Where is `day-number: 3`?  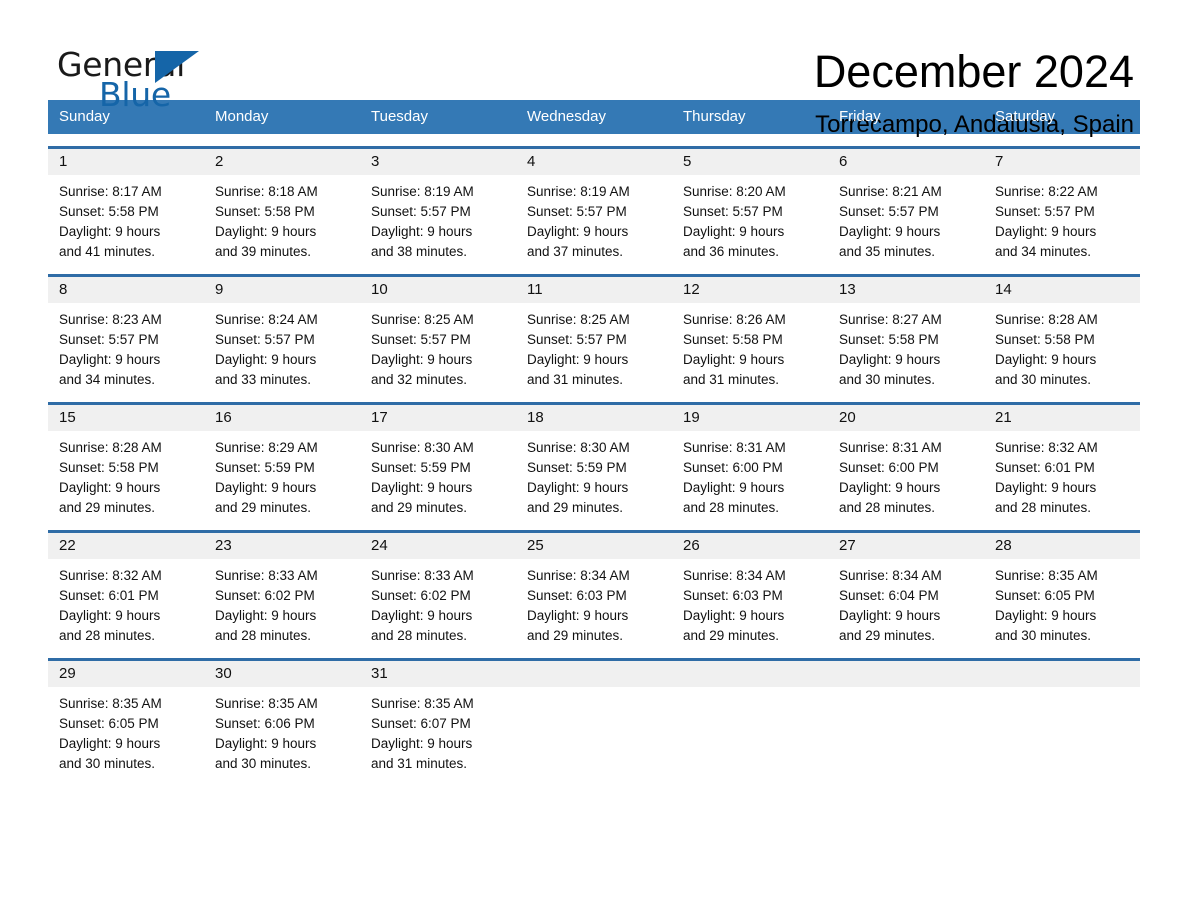
day-number: 3 is located at coordinates (438, 162).